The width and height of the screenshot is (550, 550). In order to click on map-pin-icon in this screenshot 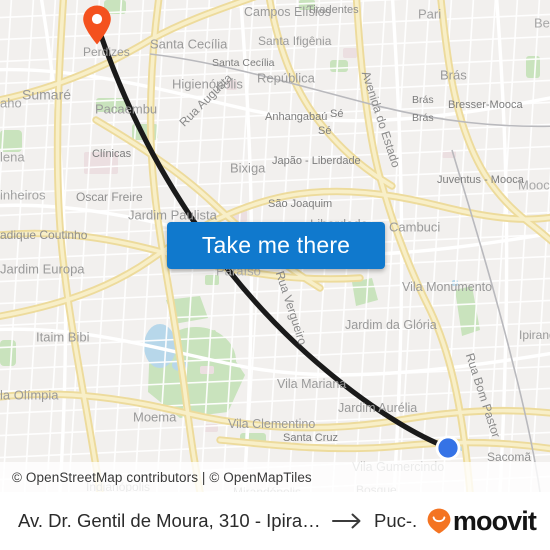, I will do `click(97, 25)`.